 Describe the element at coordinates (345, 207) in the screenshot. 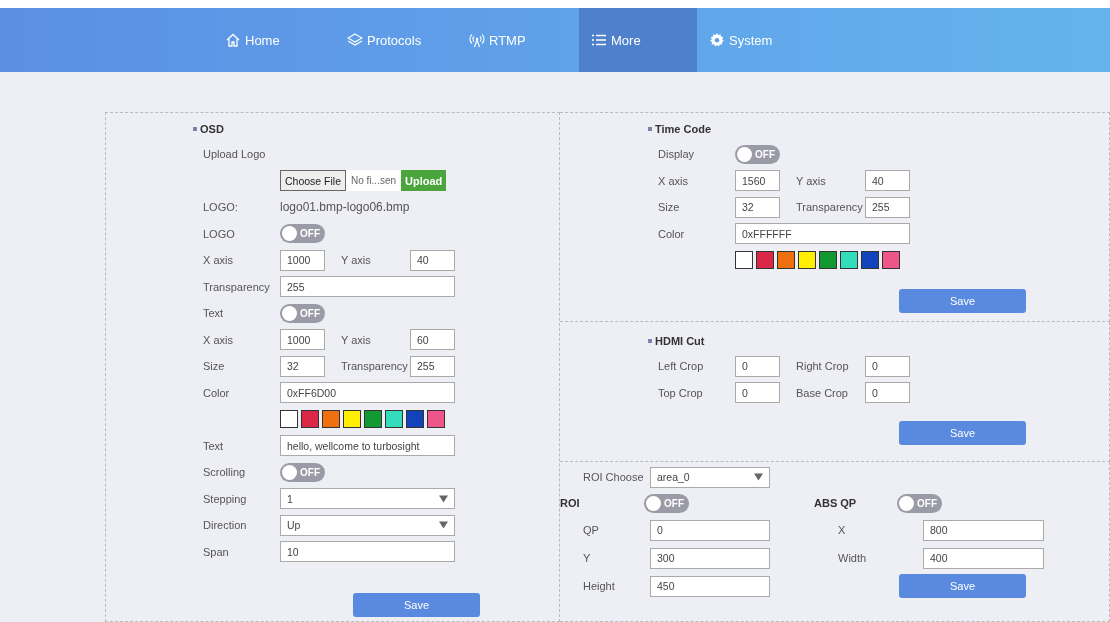

I see `field-value: logo01.bmp-logo06.bmp` at that location.